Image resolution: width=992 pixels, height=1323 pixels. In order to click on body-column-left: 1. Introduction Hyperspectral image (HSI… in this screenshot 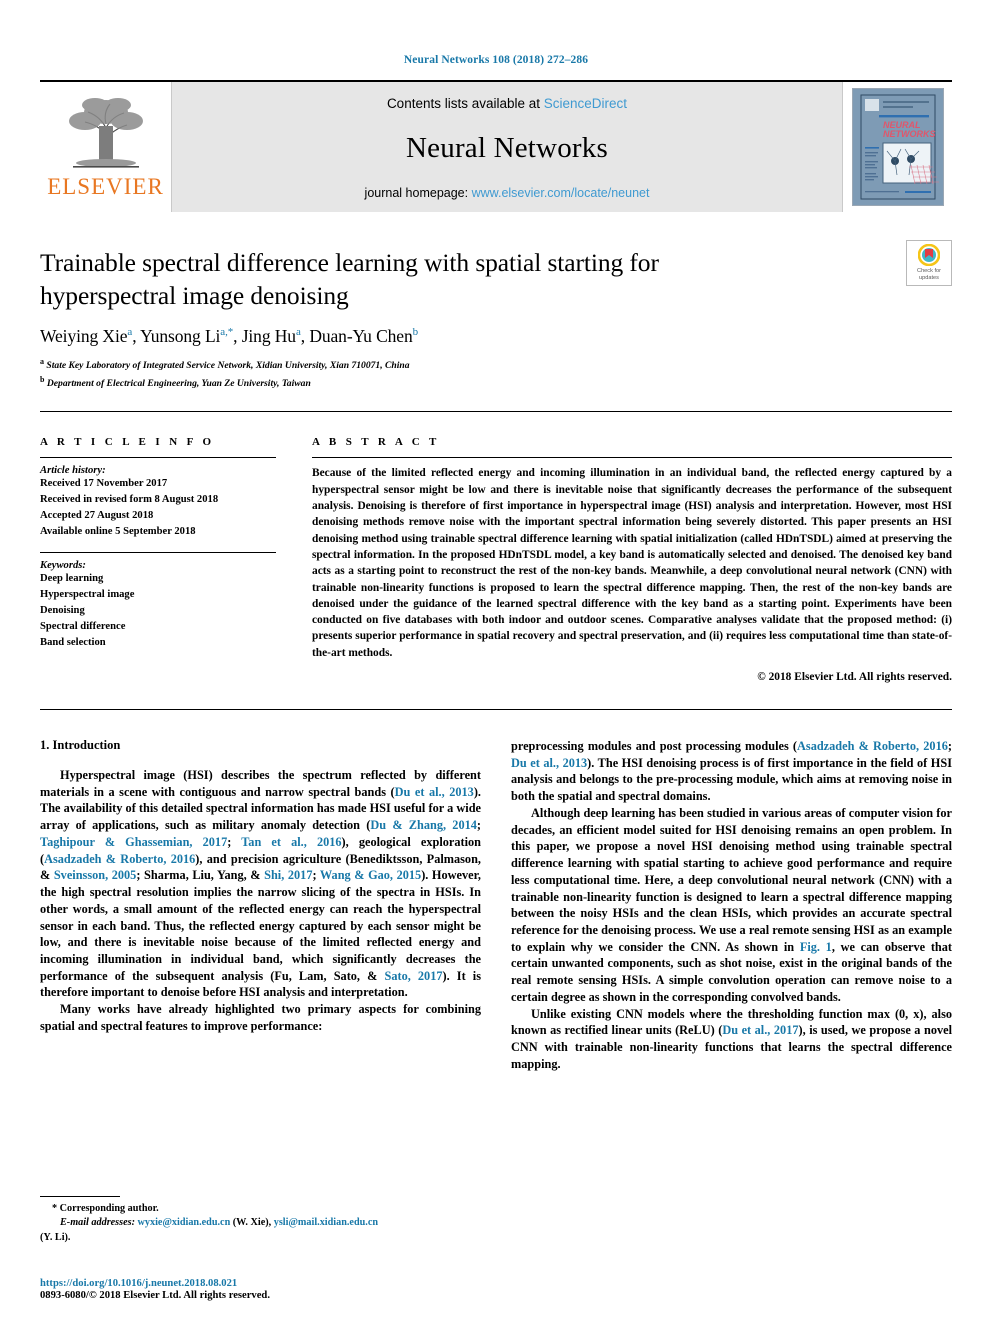, I will do `click(260, 905)`.